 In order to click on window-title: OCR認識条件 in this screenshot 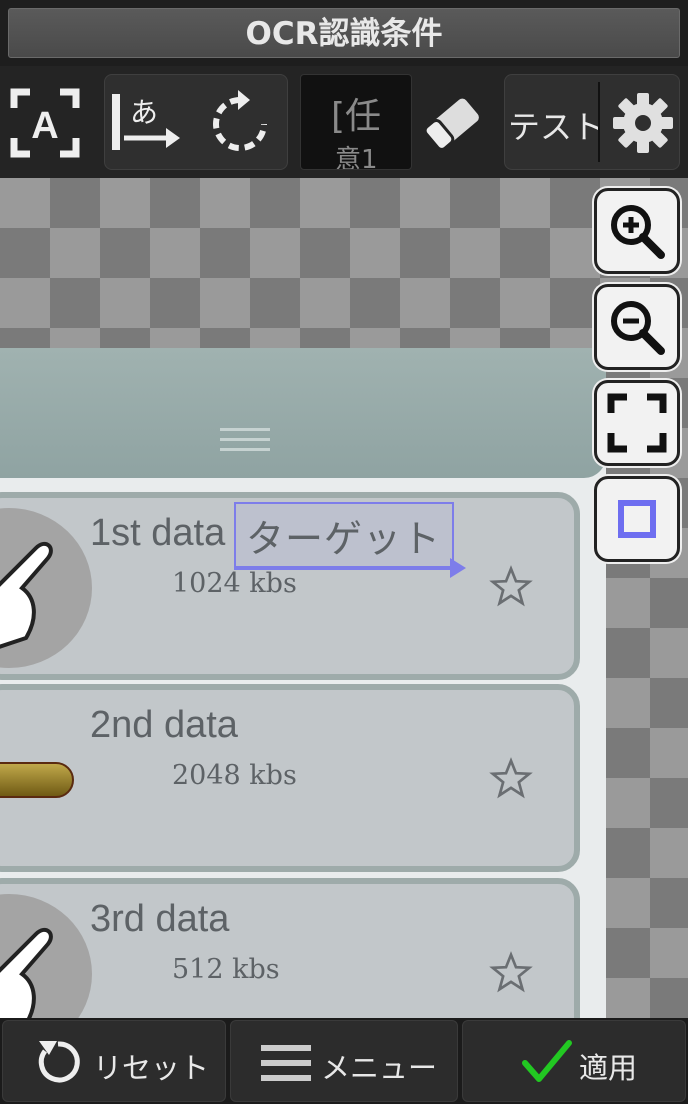, I will do `click(344, 33)`.